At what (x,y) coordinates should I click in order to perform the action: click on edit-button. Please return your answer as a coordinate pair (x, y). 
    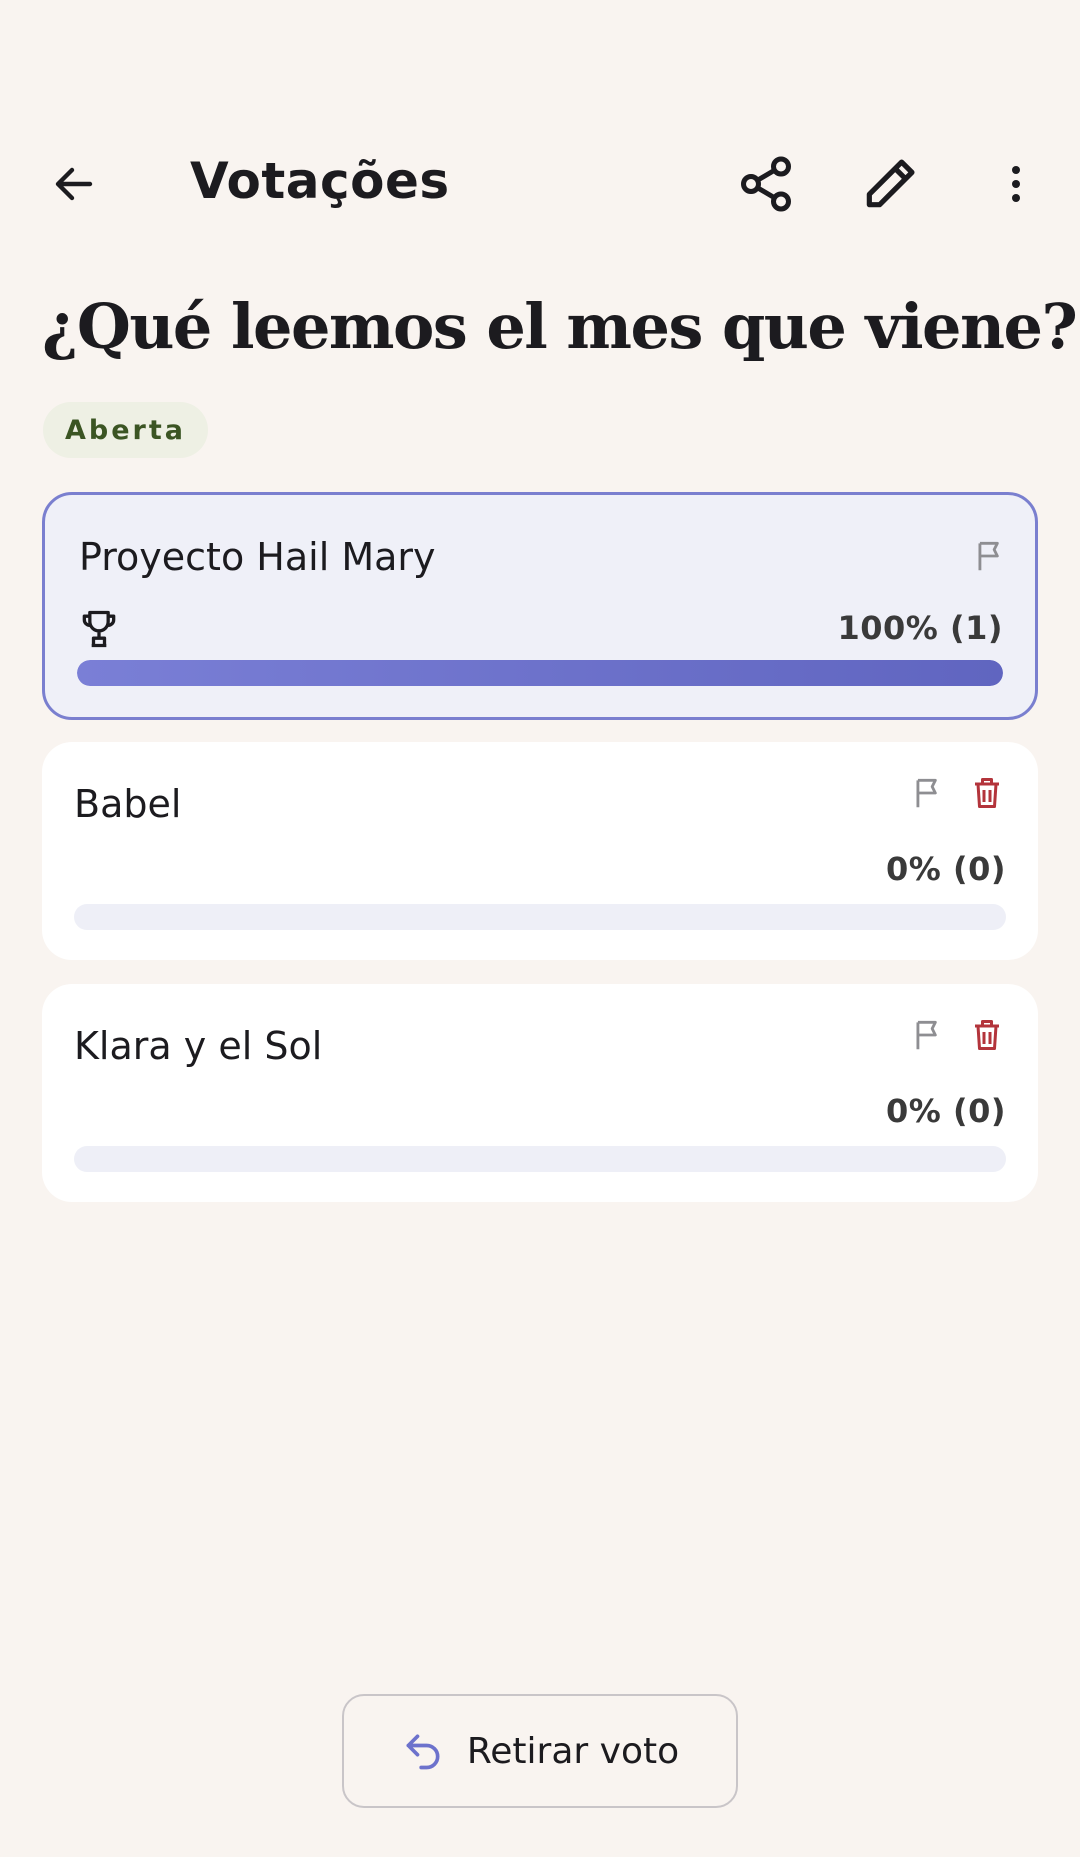
    Looking at the image, I should click on (890, 184).